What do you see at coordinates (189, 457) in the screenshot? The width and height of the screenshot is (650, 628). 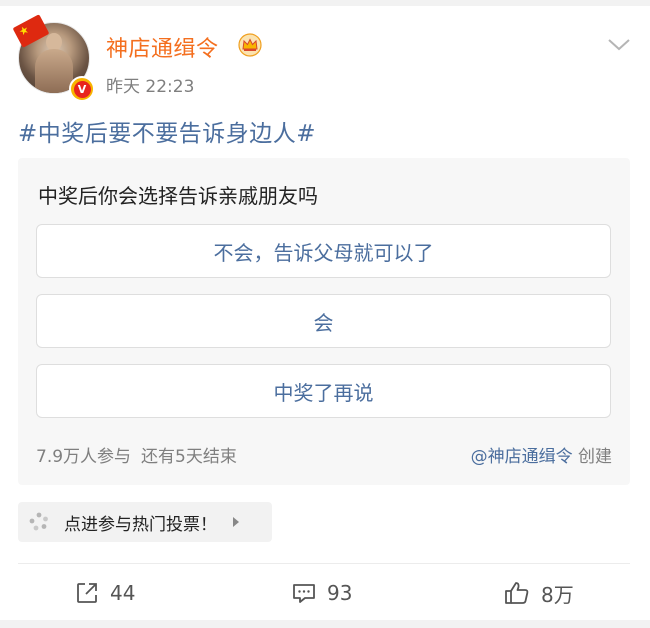 I see `poll-remaining-time: 还有5天结束` at bounding box center [189, 457].